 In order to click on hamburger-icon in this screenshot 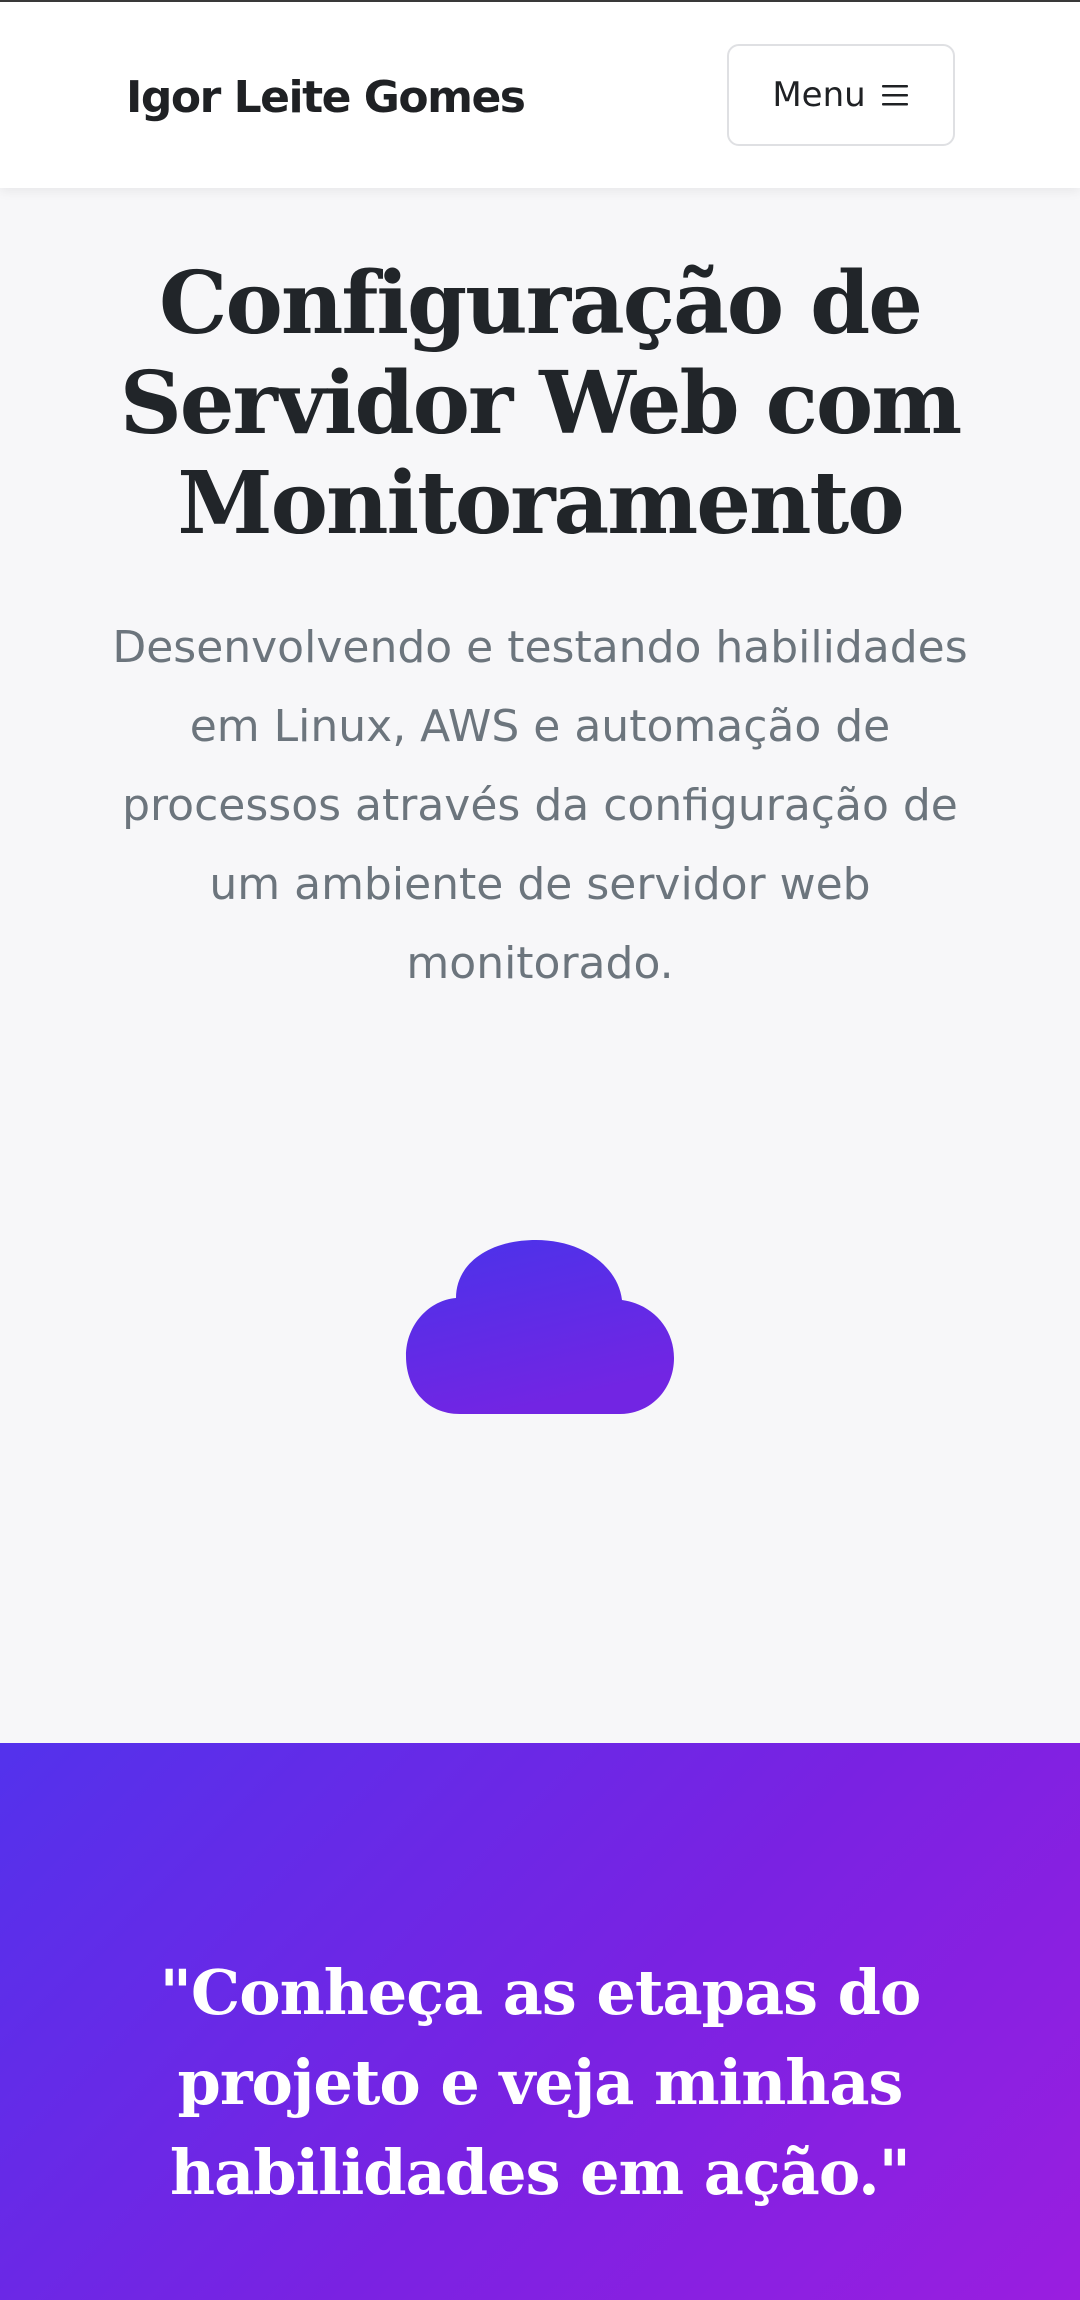, I will do `click(895, 95)`.